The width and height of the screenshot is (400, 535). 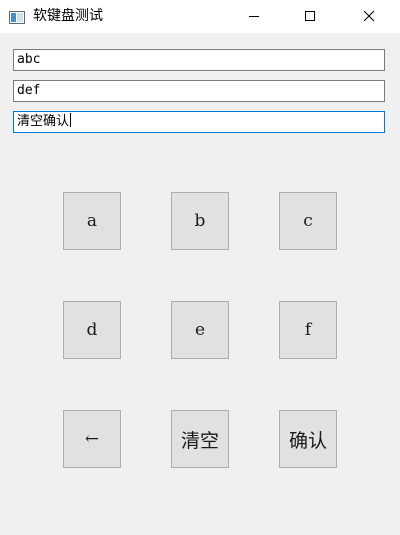 What do you see at coordinates (308, 221) in the screenshot?
I see `key-c: c` at bounding box center [308, 221].